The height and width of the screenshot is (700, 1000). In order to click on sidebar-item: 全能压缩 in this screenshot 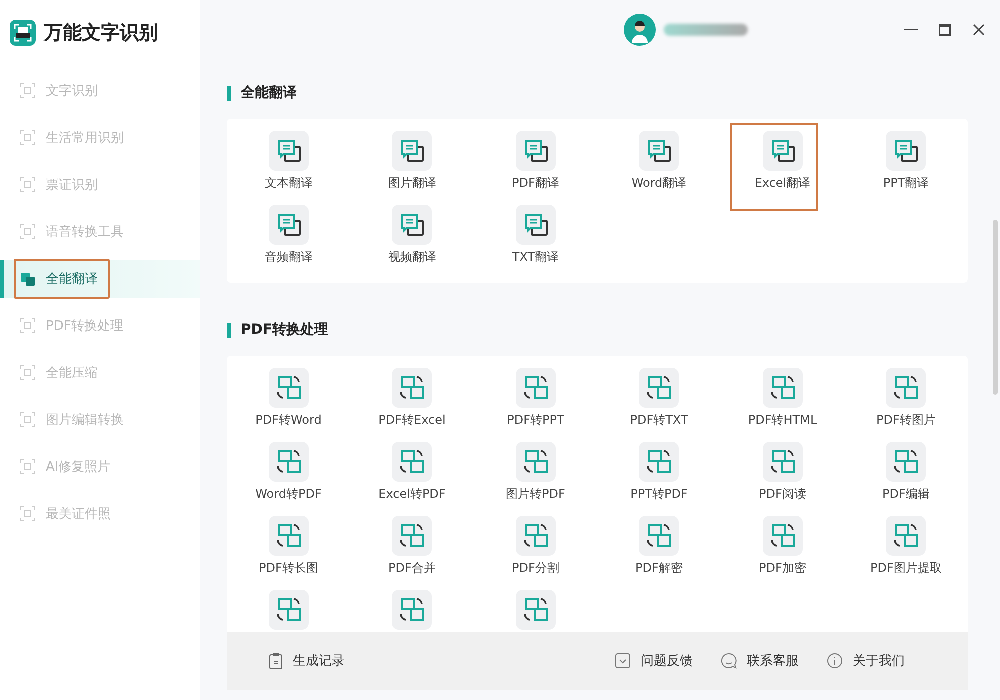, I will do `click(100, 373)`.